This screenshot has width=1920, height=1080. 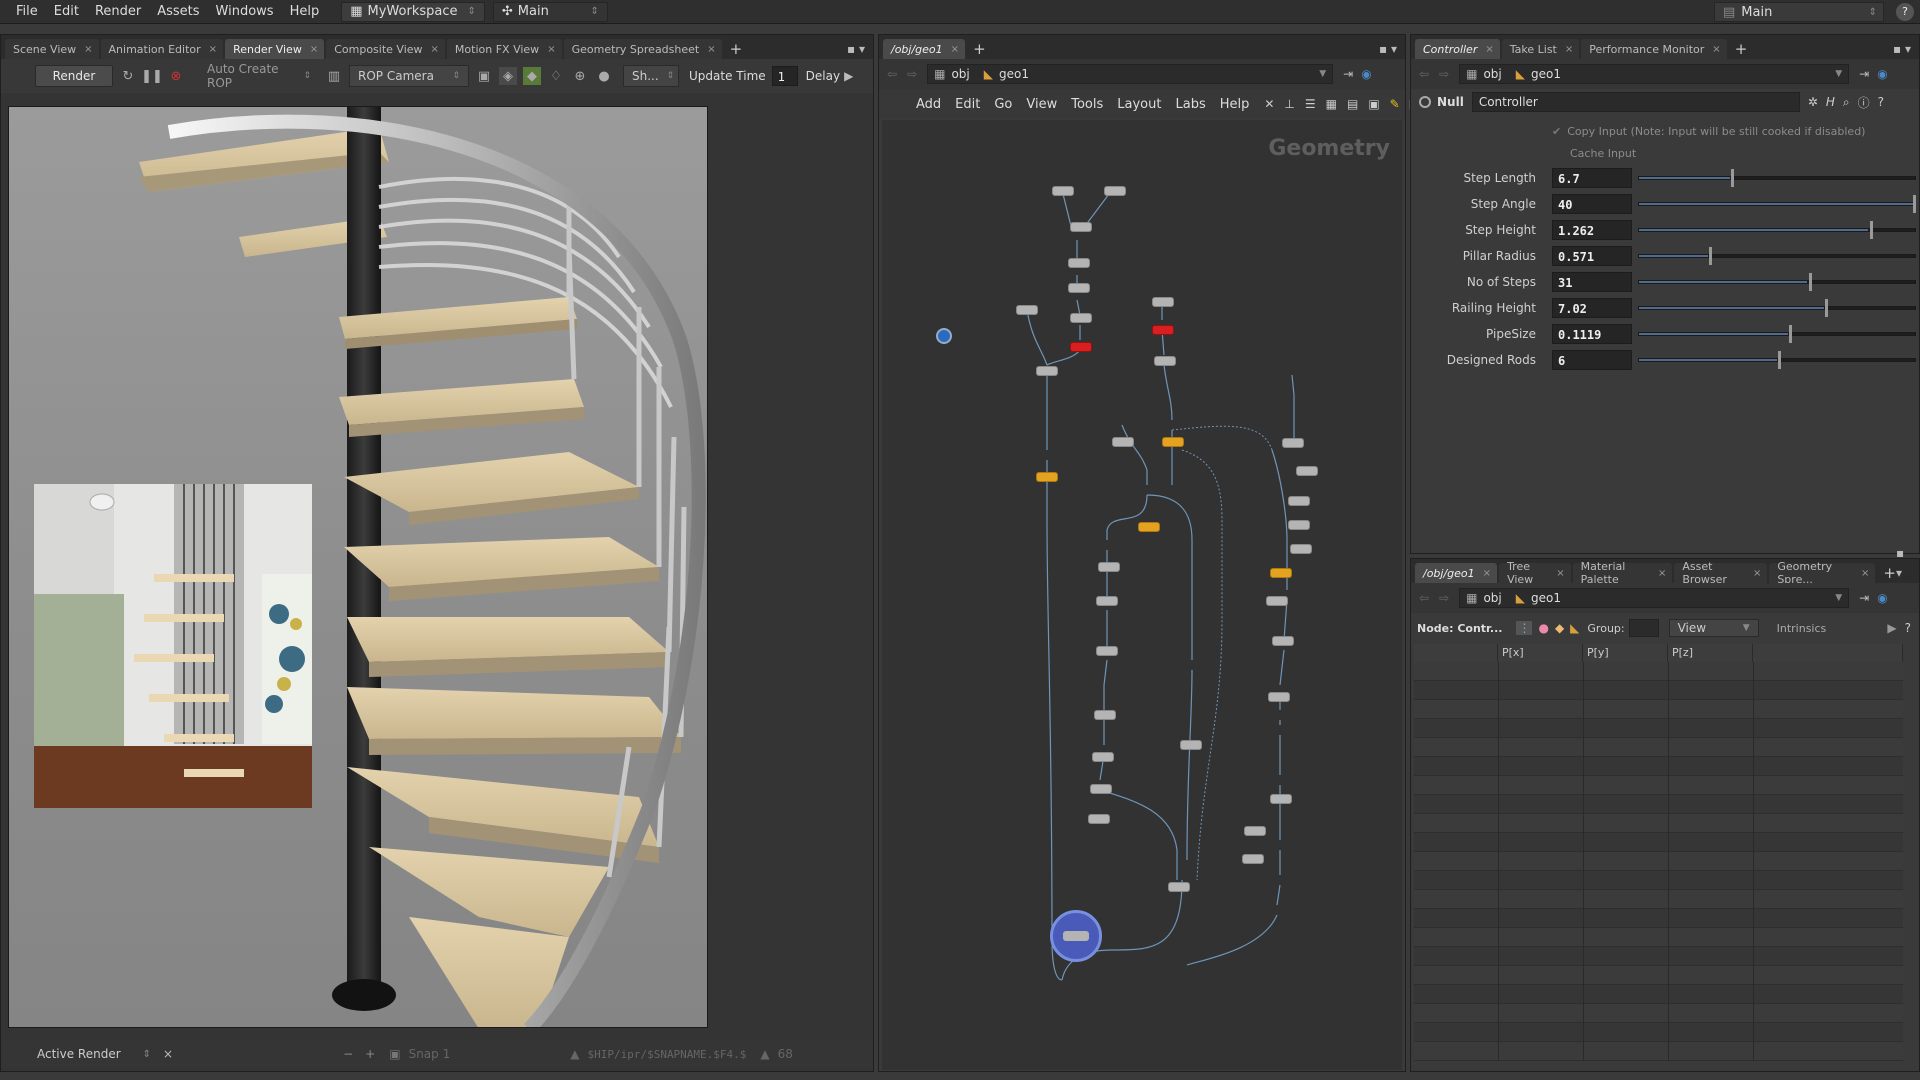 I want to click on tab-motion-fx-view: Motion FX View ×, so click(x=504, y=49).